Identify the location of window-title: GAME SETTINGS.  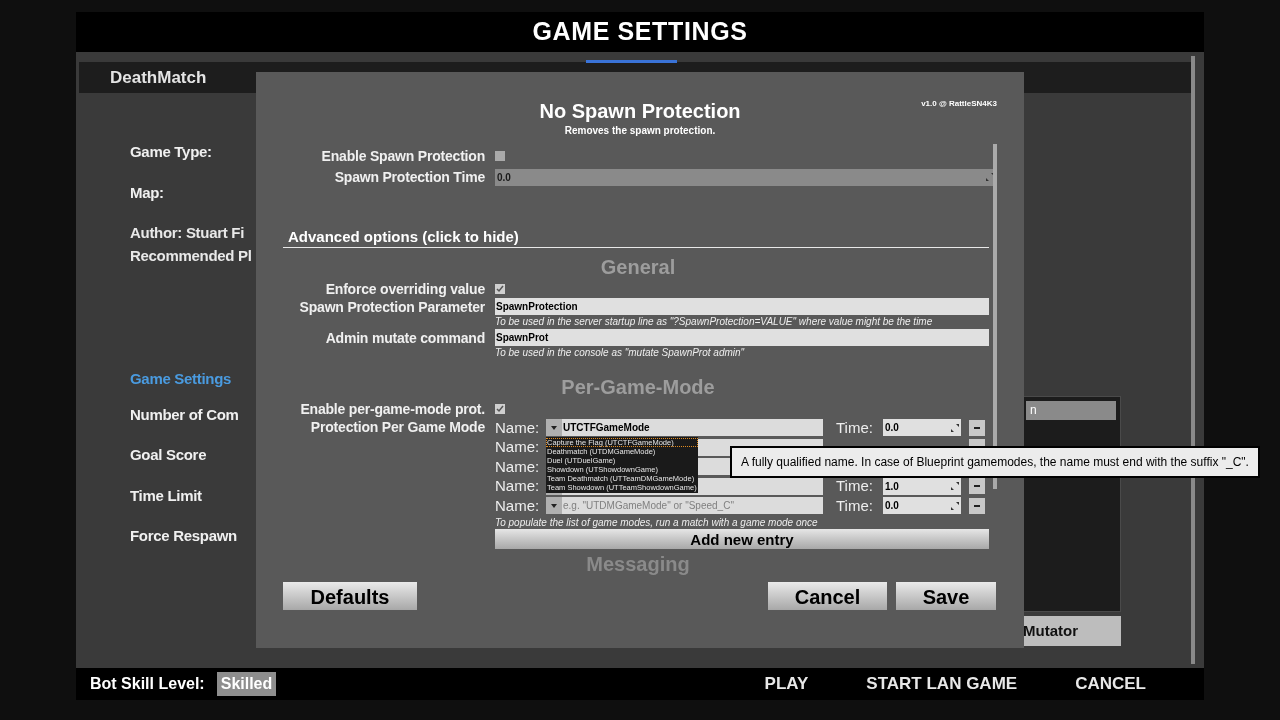
(640, 32).